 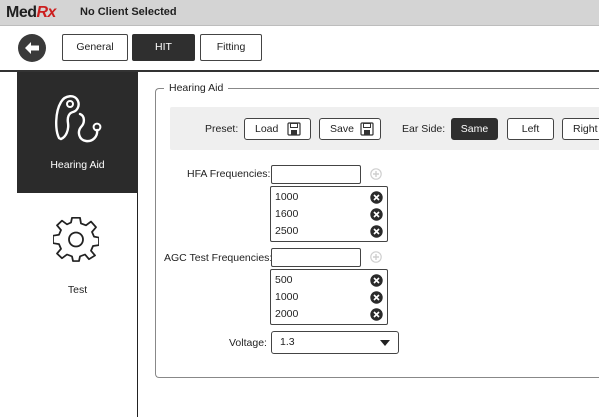 I want to click on tab-general: General, so click(x=95, y=47).